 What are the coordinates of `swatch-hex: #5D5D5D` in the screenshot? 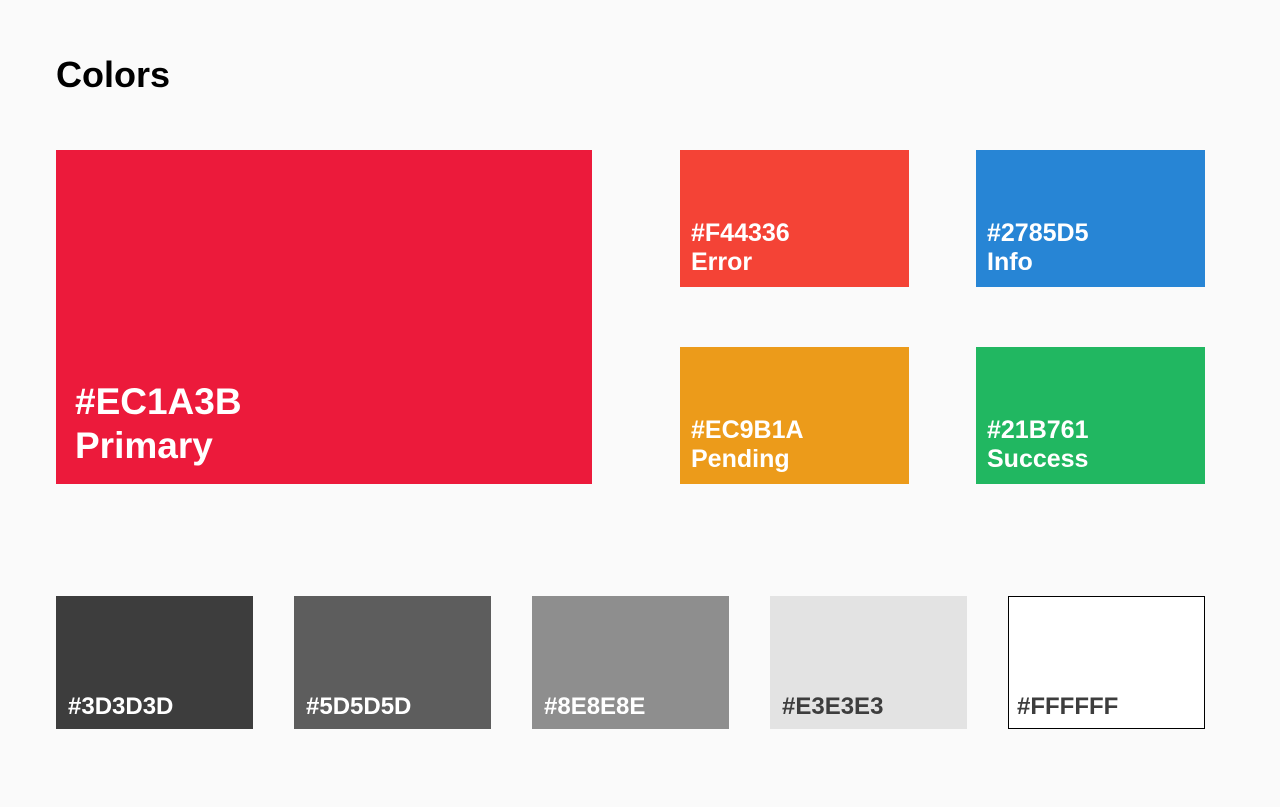 It's located at (359, 706).